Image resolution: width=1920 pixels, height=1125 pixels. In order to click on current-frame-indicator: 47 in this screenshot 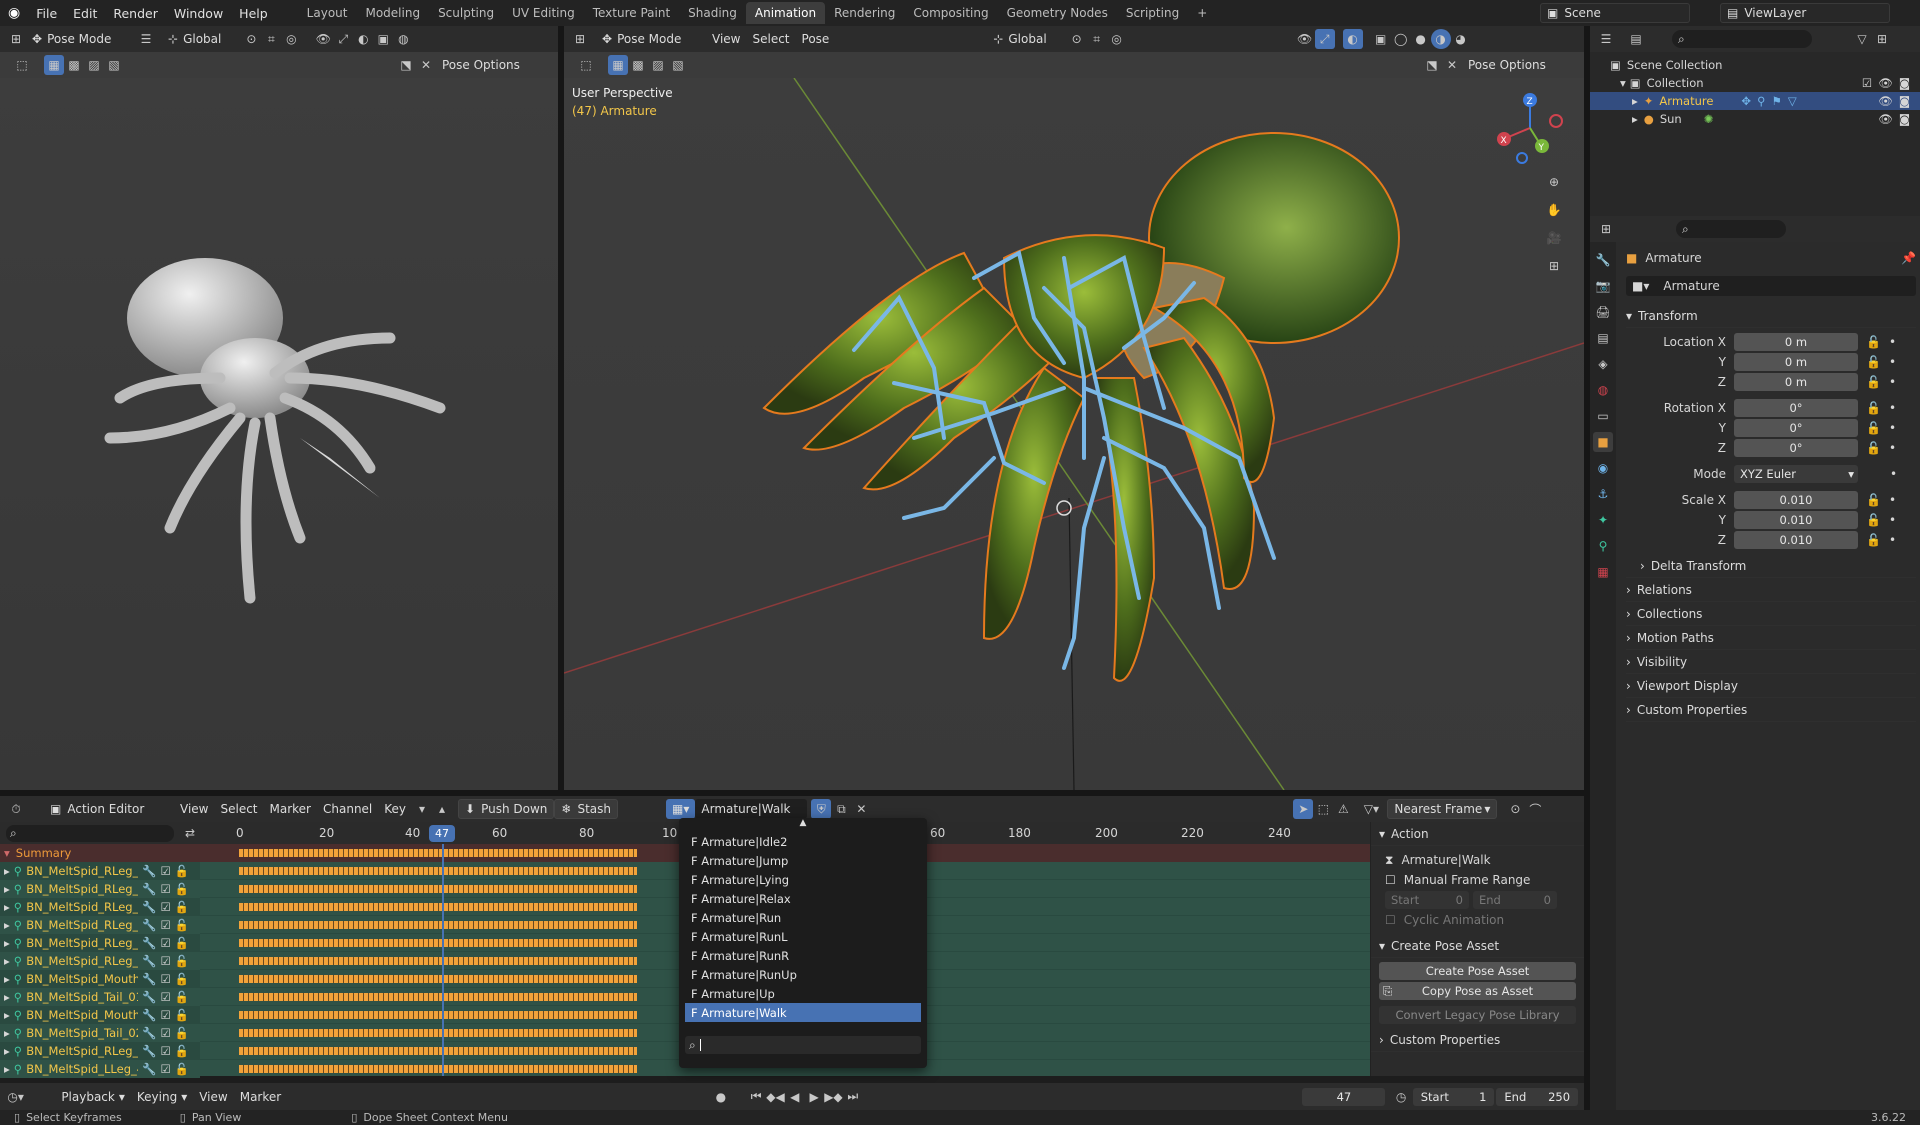, I will do `click(442, 833)`.